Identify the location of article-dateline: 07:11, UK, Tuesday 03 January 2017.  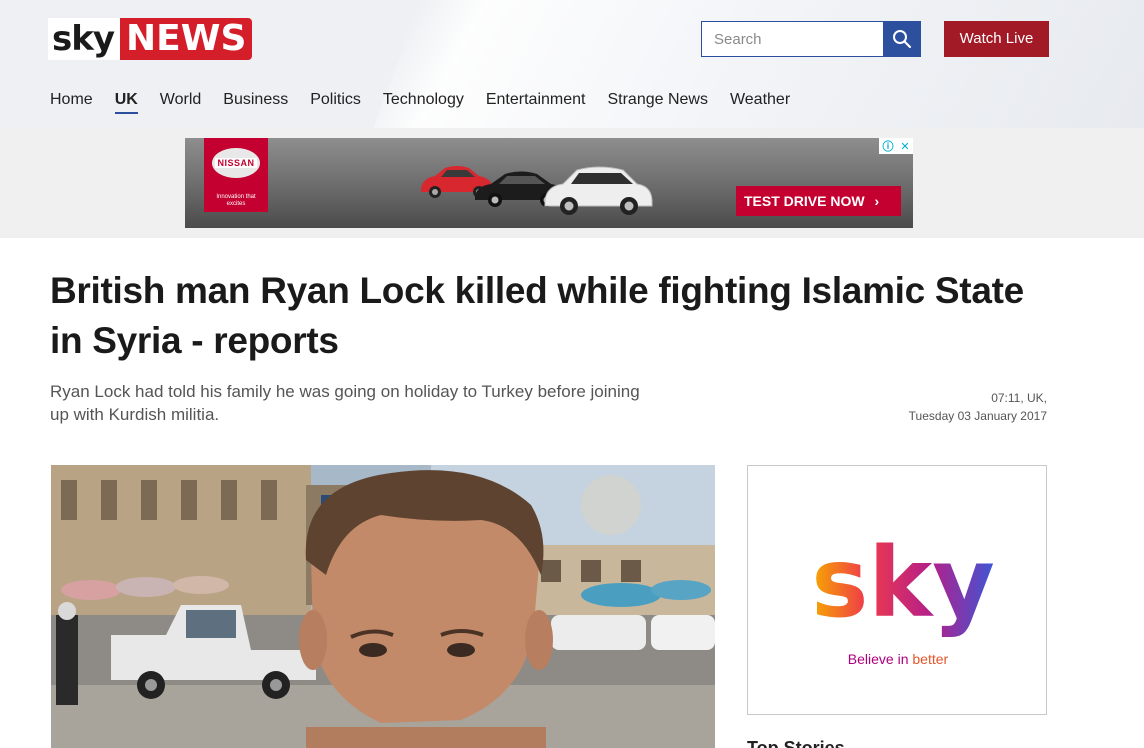
(947, 407).